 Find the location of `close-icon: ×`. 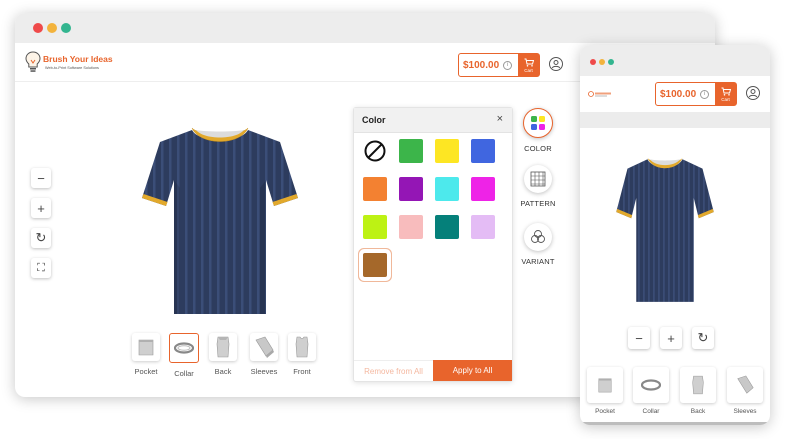

close-icon: × is located at coordinates (500, 119).